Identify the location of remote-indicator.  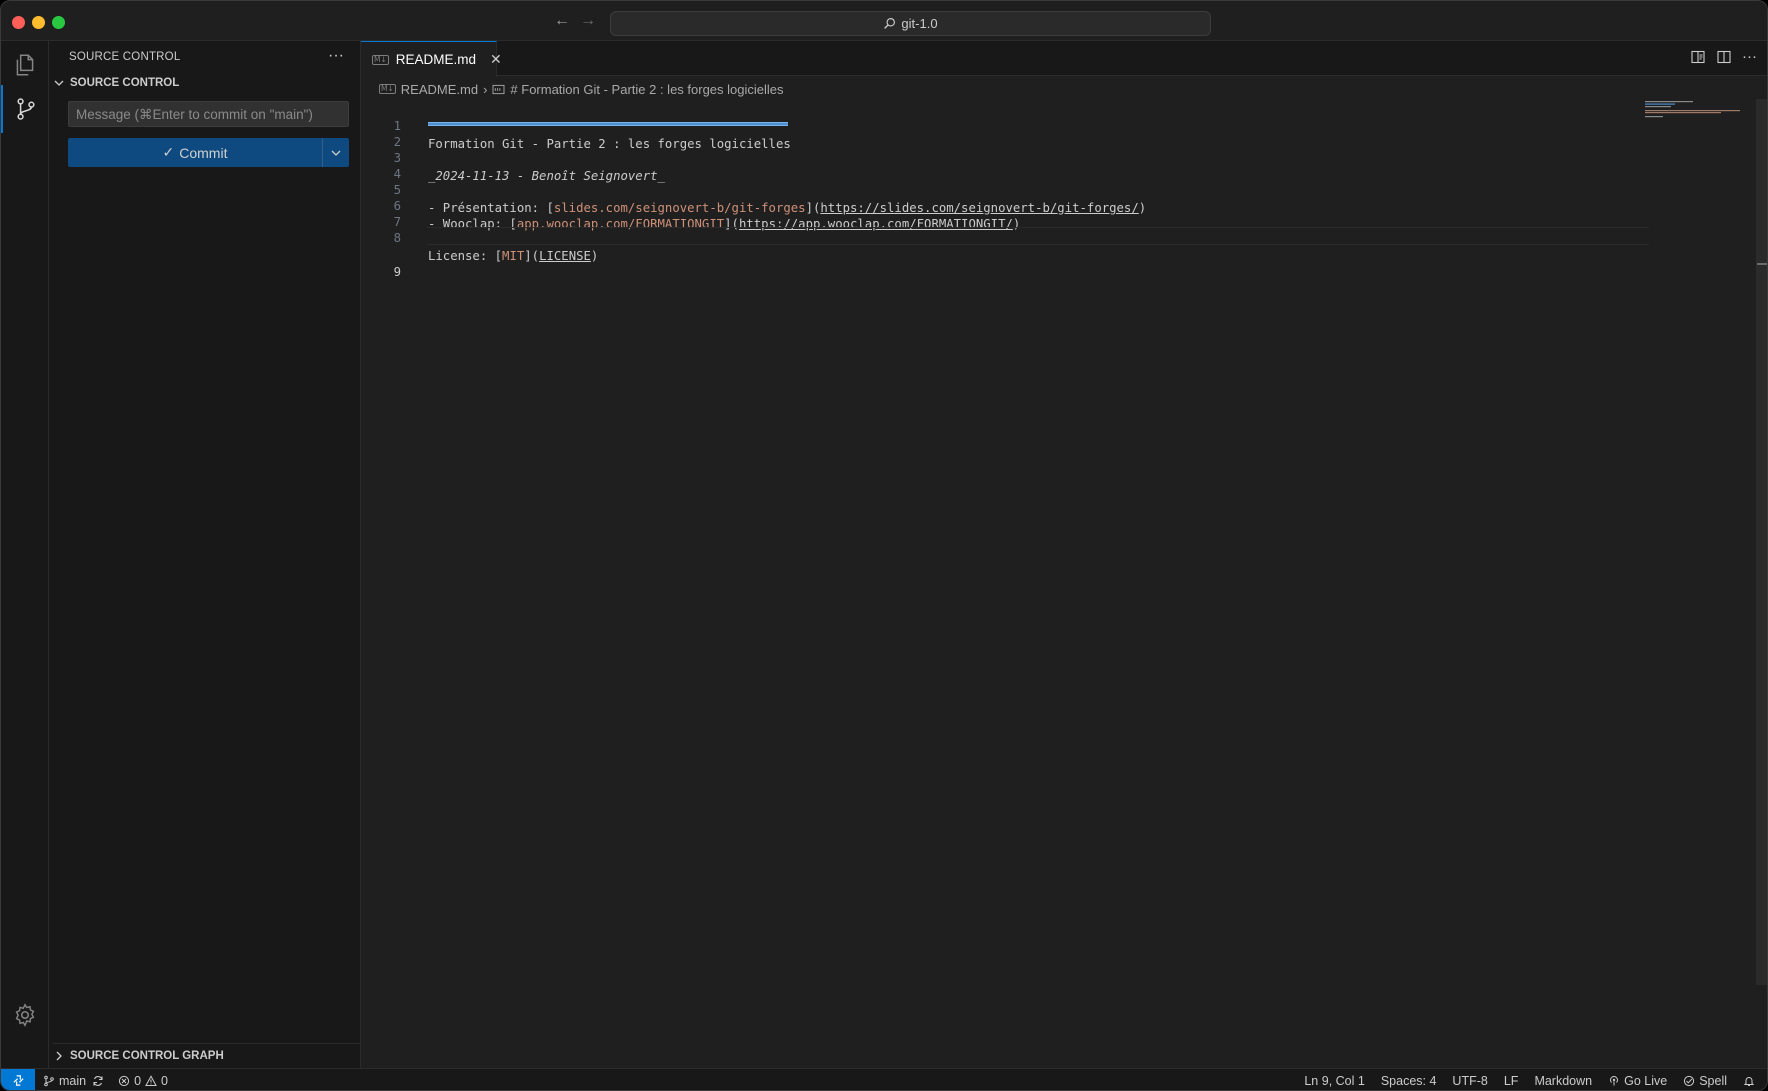
(18, 1079).